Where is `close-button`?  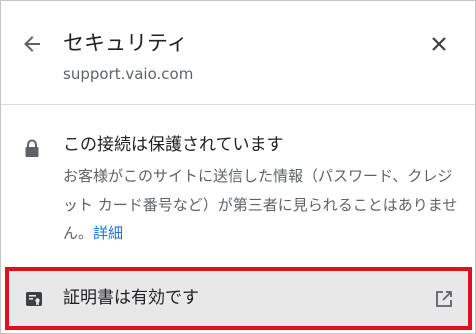
close-button is located at coordinates (439, 44).